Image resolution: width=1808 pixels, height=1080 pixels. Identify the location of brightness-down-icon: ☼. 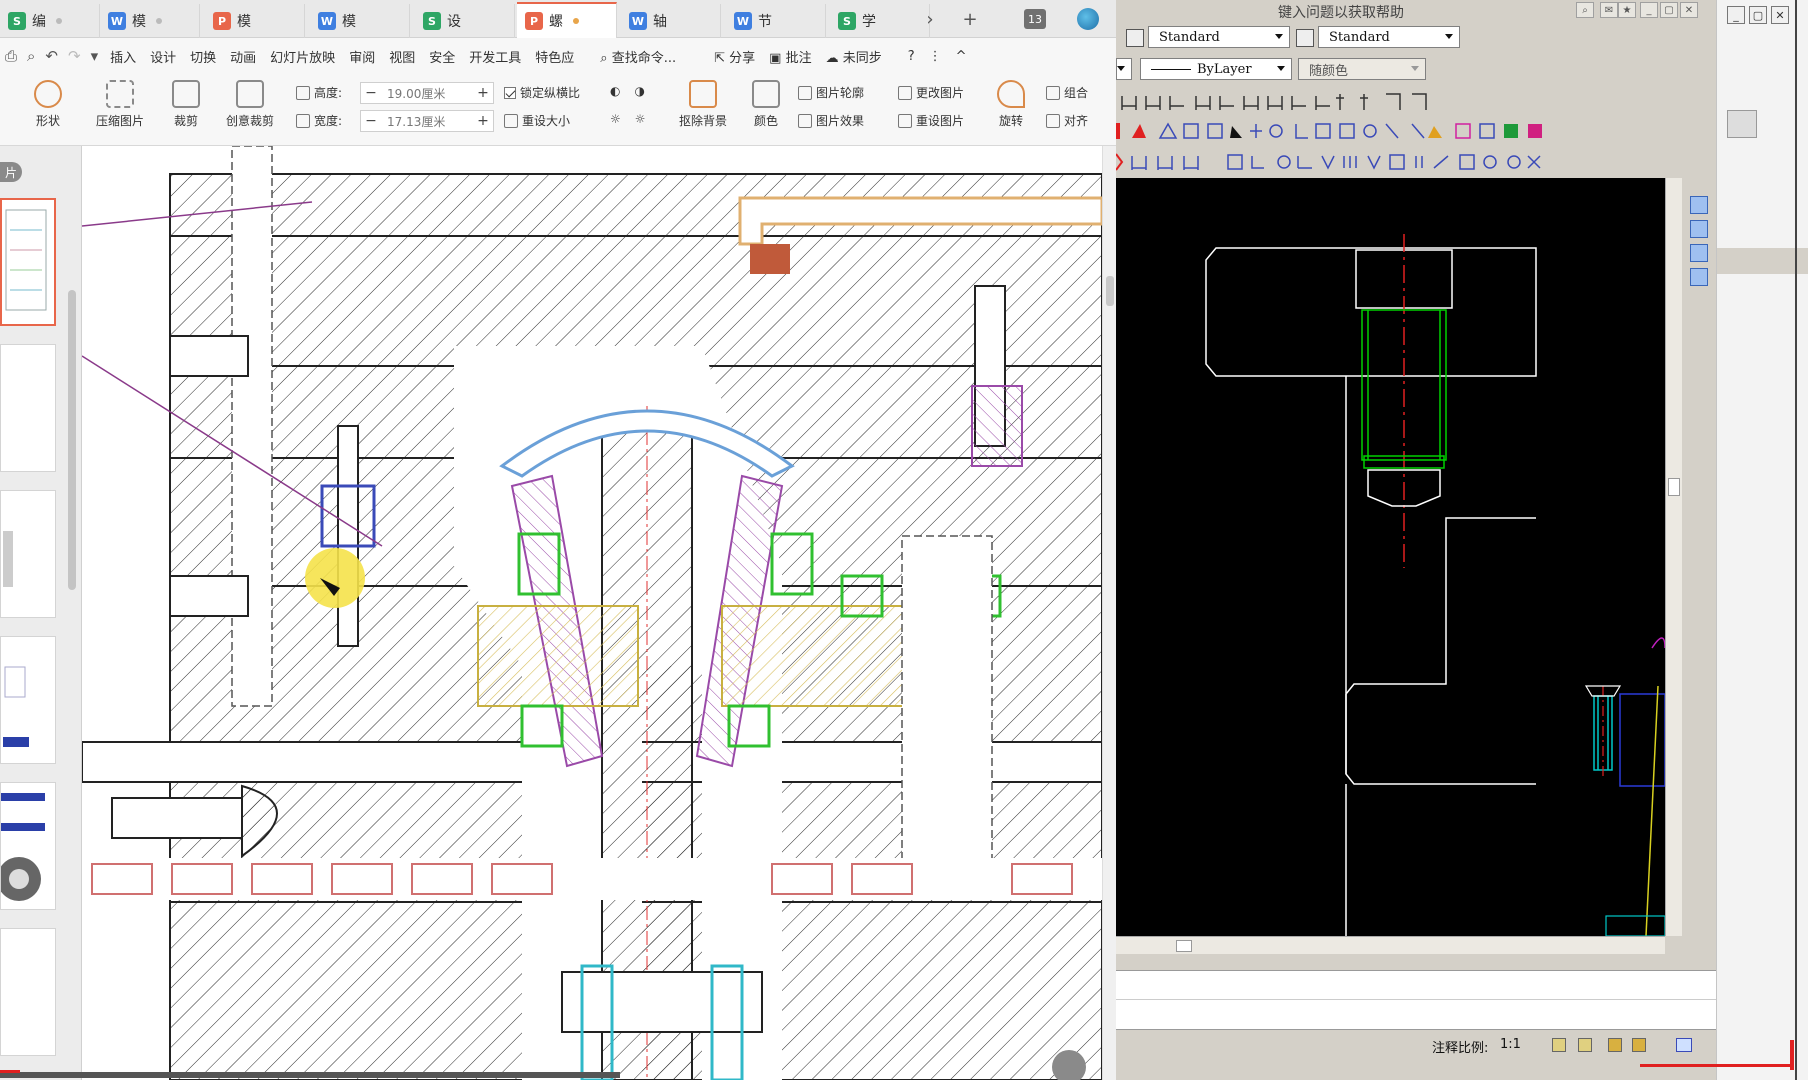
(615, 119).